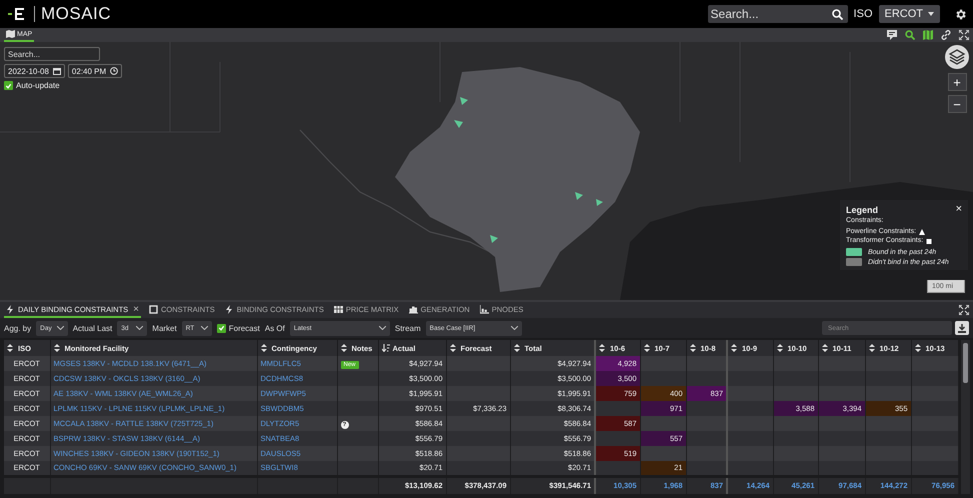 This screenshot has width=973, height=498. I want to click on filter-label: Agg. by, so click(18, 328).